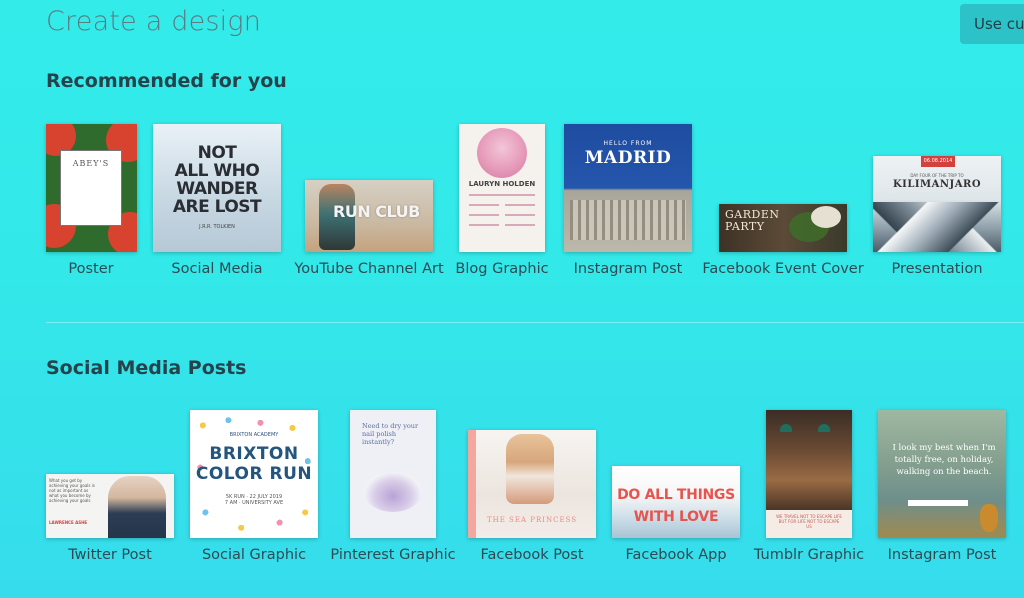 Image resolution: width=1024 pixels, height=598 pixels. Describe the element at coordinates (502, 188) in the screenshot. I see `blog-graphic-thumbnail: LAURYN HOLDEN` at that location.